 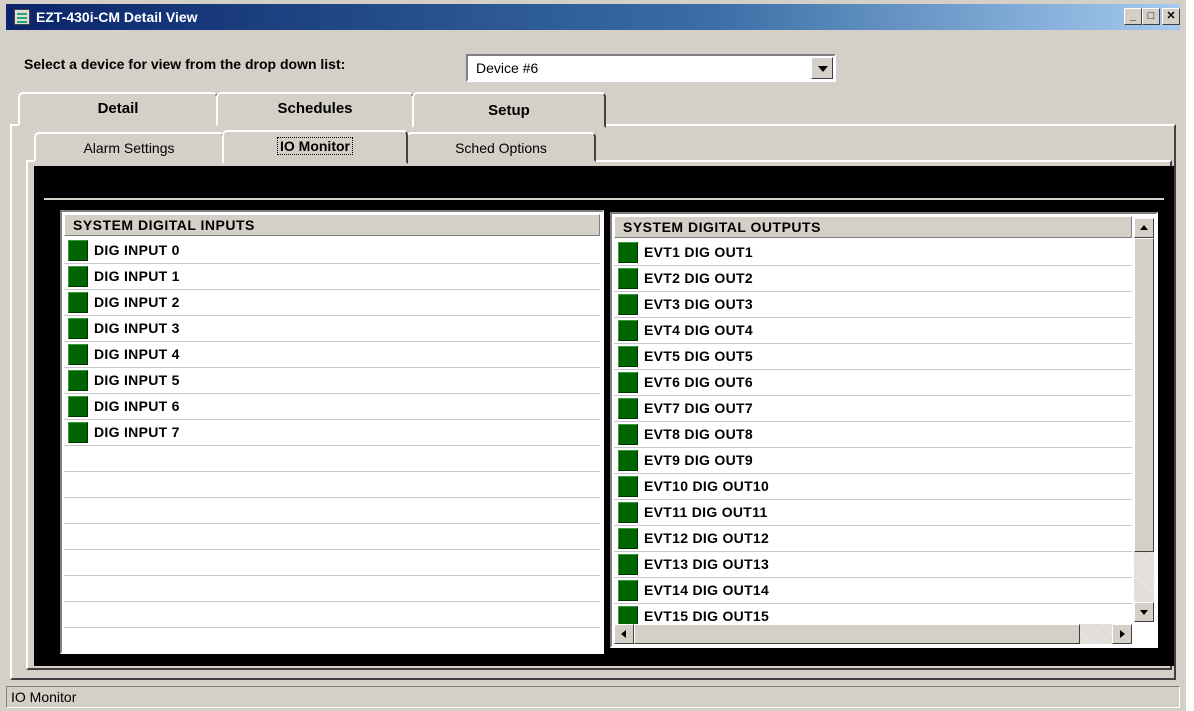 I want to click on list-item: EVT15 DIG OUT15, so click(x=873, y=614).